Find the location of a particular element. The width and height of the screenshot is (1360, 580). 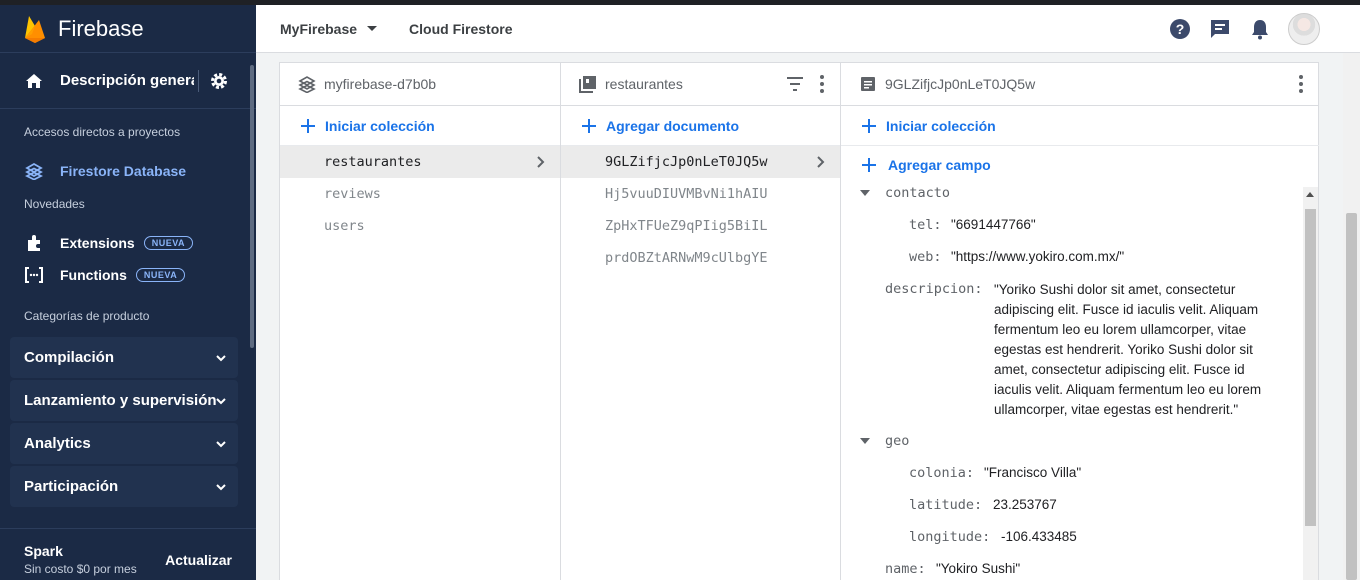

extensions-icon is located at coordinates (34, 243).